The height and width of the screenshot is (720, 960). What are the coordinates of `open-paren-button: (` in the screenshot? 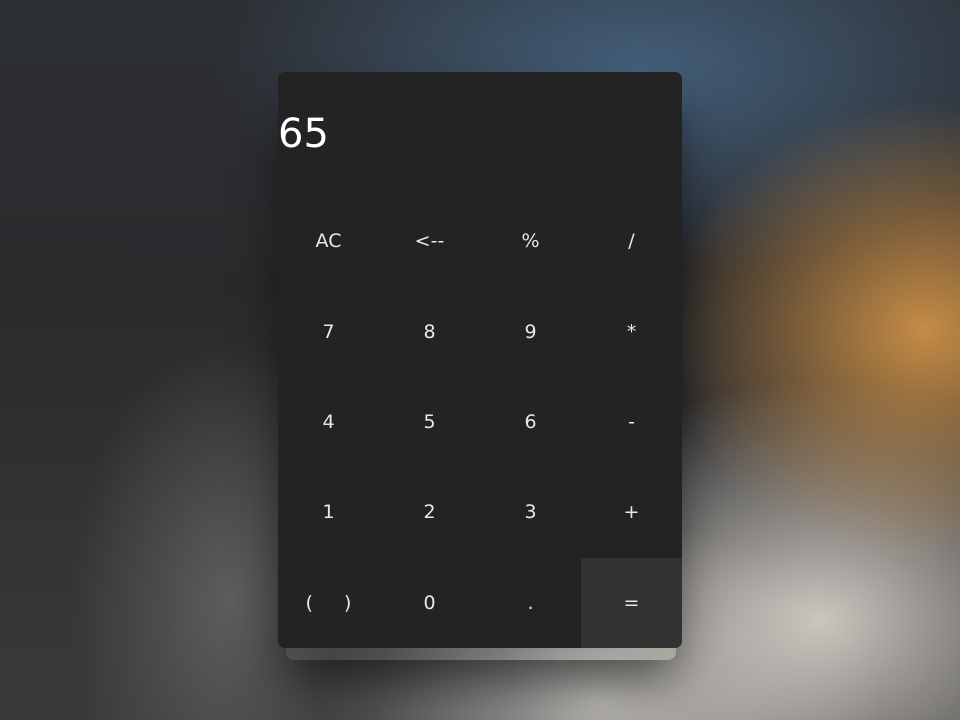 It's located at (309, 603).